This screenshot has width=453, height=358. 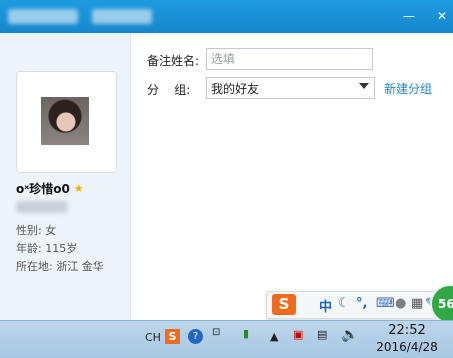 What do you see at coordinates (361, 303) in the screenshot?
I see `punctuation-toggle: °,` at bounding box center [361, 303].